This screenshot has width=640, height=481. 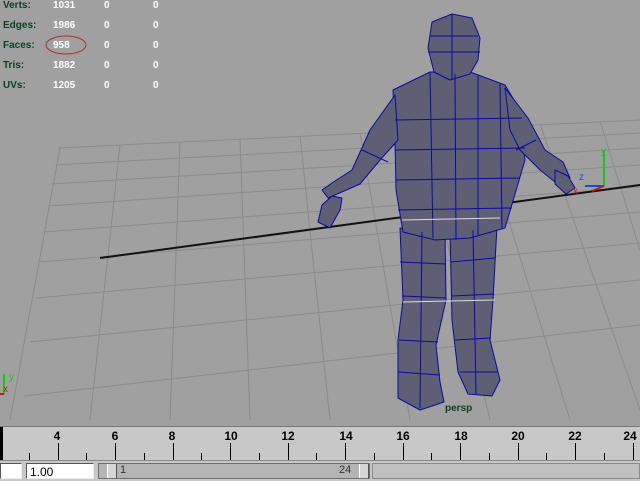 I want to click on hud-value: 1205, so click(x=64, y=85).